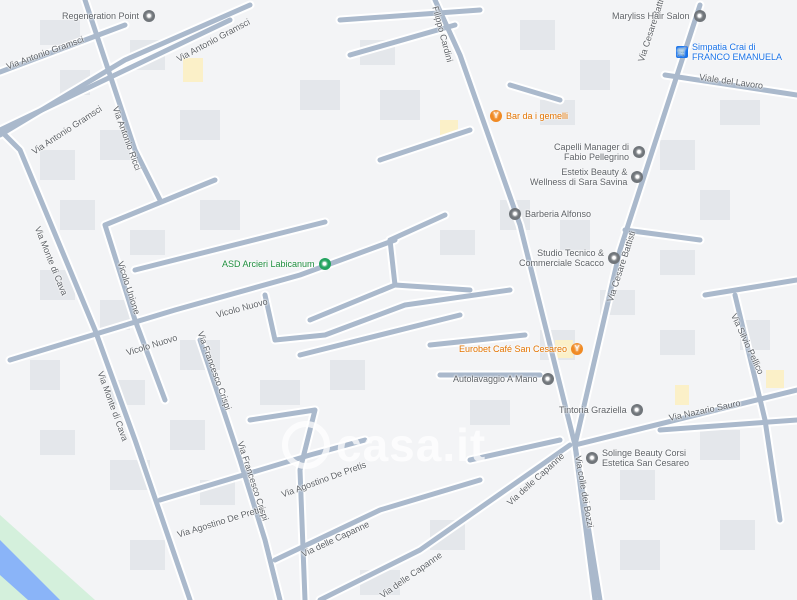  Describe the element at coordinates (324, 264) in the screenshot. I see `sports-pin-icon: ●` at that location.